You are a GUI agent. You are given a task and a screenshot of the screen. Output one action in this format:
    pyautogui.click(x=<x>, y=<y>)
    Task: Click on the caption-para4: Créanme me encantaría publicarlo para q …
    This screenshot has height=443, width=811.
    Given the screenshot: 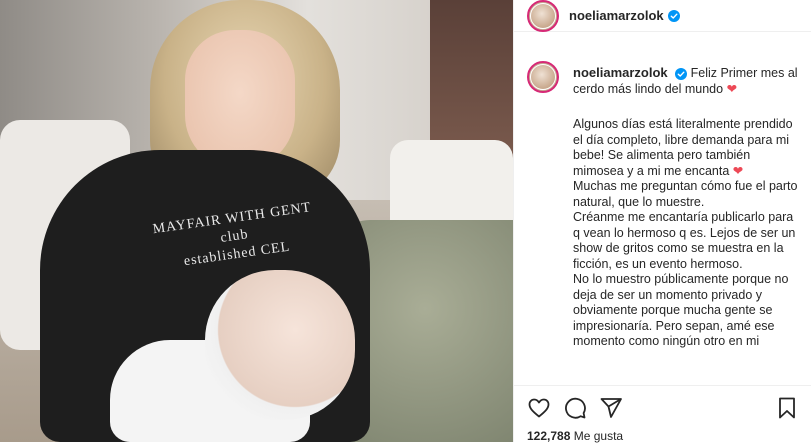 What is the action you would take?
    pyautogui.click(x=684, y=240)
    